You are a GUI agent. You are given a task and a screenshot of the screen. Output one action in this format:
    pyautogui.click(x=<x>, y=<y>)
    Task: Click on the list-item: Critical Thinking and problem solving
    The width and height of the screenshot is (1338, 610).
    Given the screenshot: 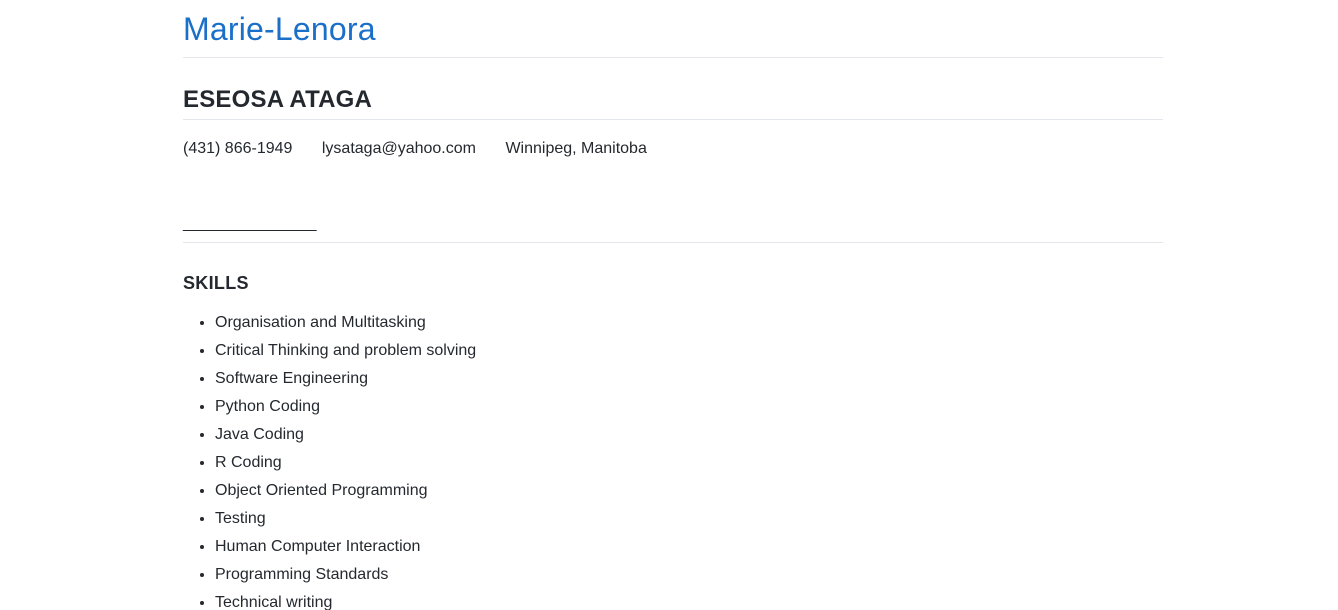 What is the action you would take?
    pyautogui.click(x=689, y=351)
    